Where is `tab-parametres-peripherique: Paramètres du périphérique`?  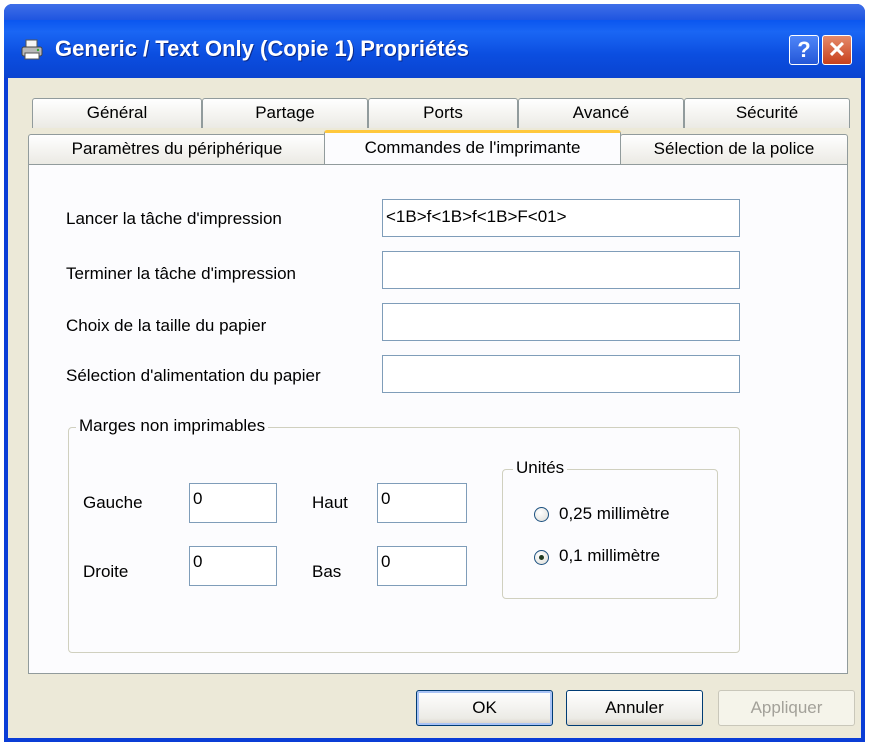
tab-parametres-peripherique: Paramètres du périphérique is located at coordinates (177, 149).